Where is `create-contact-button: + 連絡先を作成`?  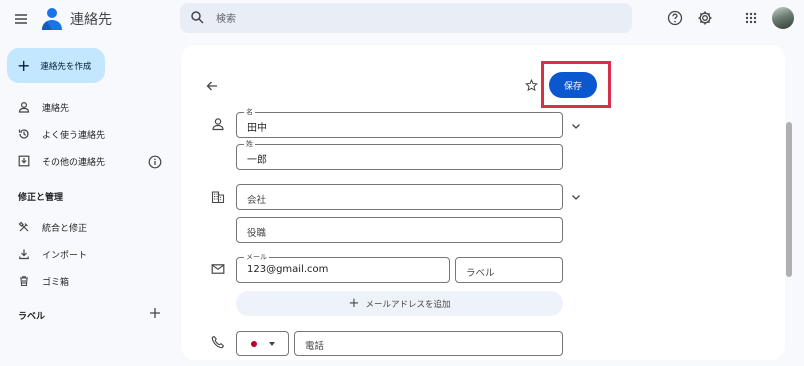
create-contact-button: + 連絡先を作成 is located at coordinates (56, 65).